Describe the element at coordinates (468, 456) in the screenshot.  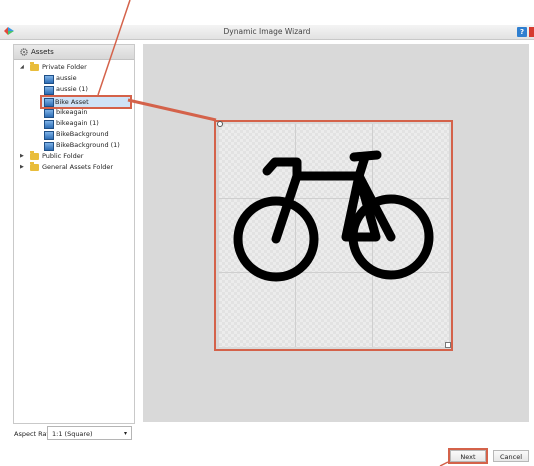
I see `next-button-highlight` at that location.